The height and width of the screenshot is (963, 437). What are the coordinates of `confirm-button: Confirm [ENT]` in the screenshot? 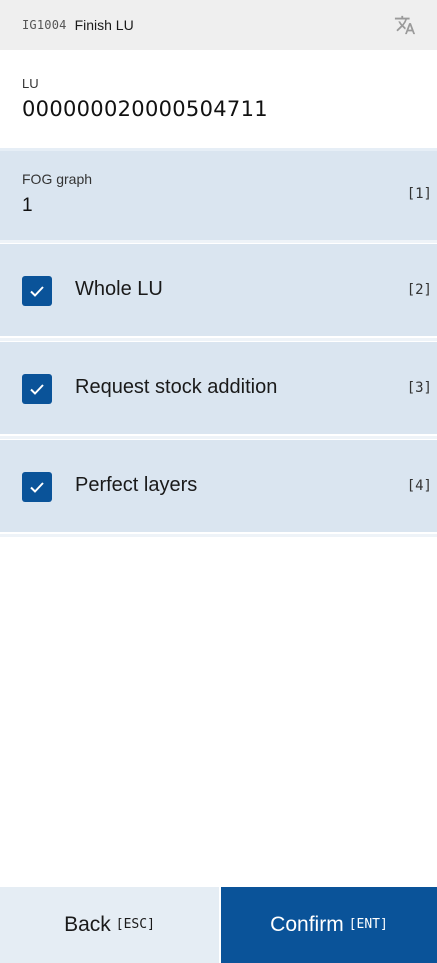 It's located at (328, 925).